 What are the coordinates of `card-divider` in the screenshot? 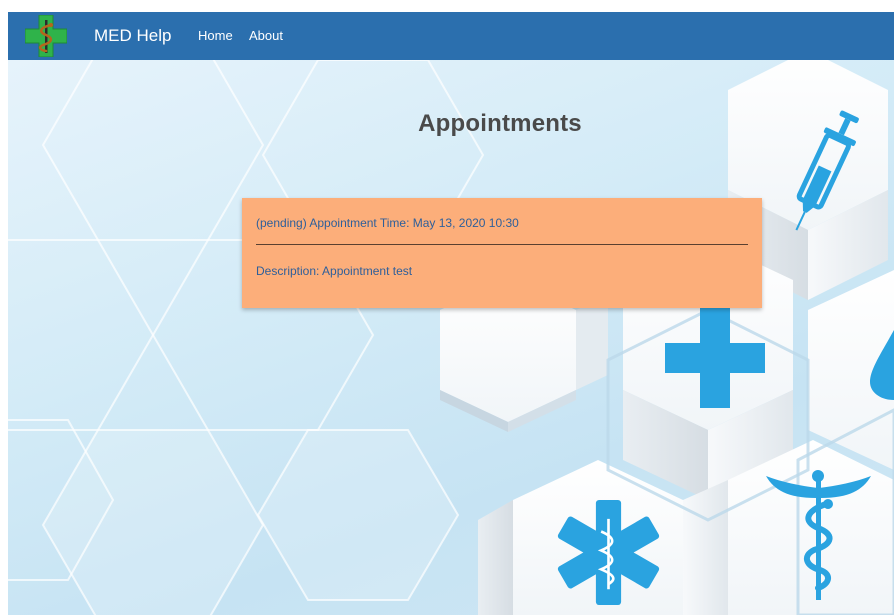 It's located at (502, 244).